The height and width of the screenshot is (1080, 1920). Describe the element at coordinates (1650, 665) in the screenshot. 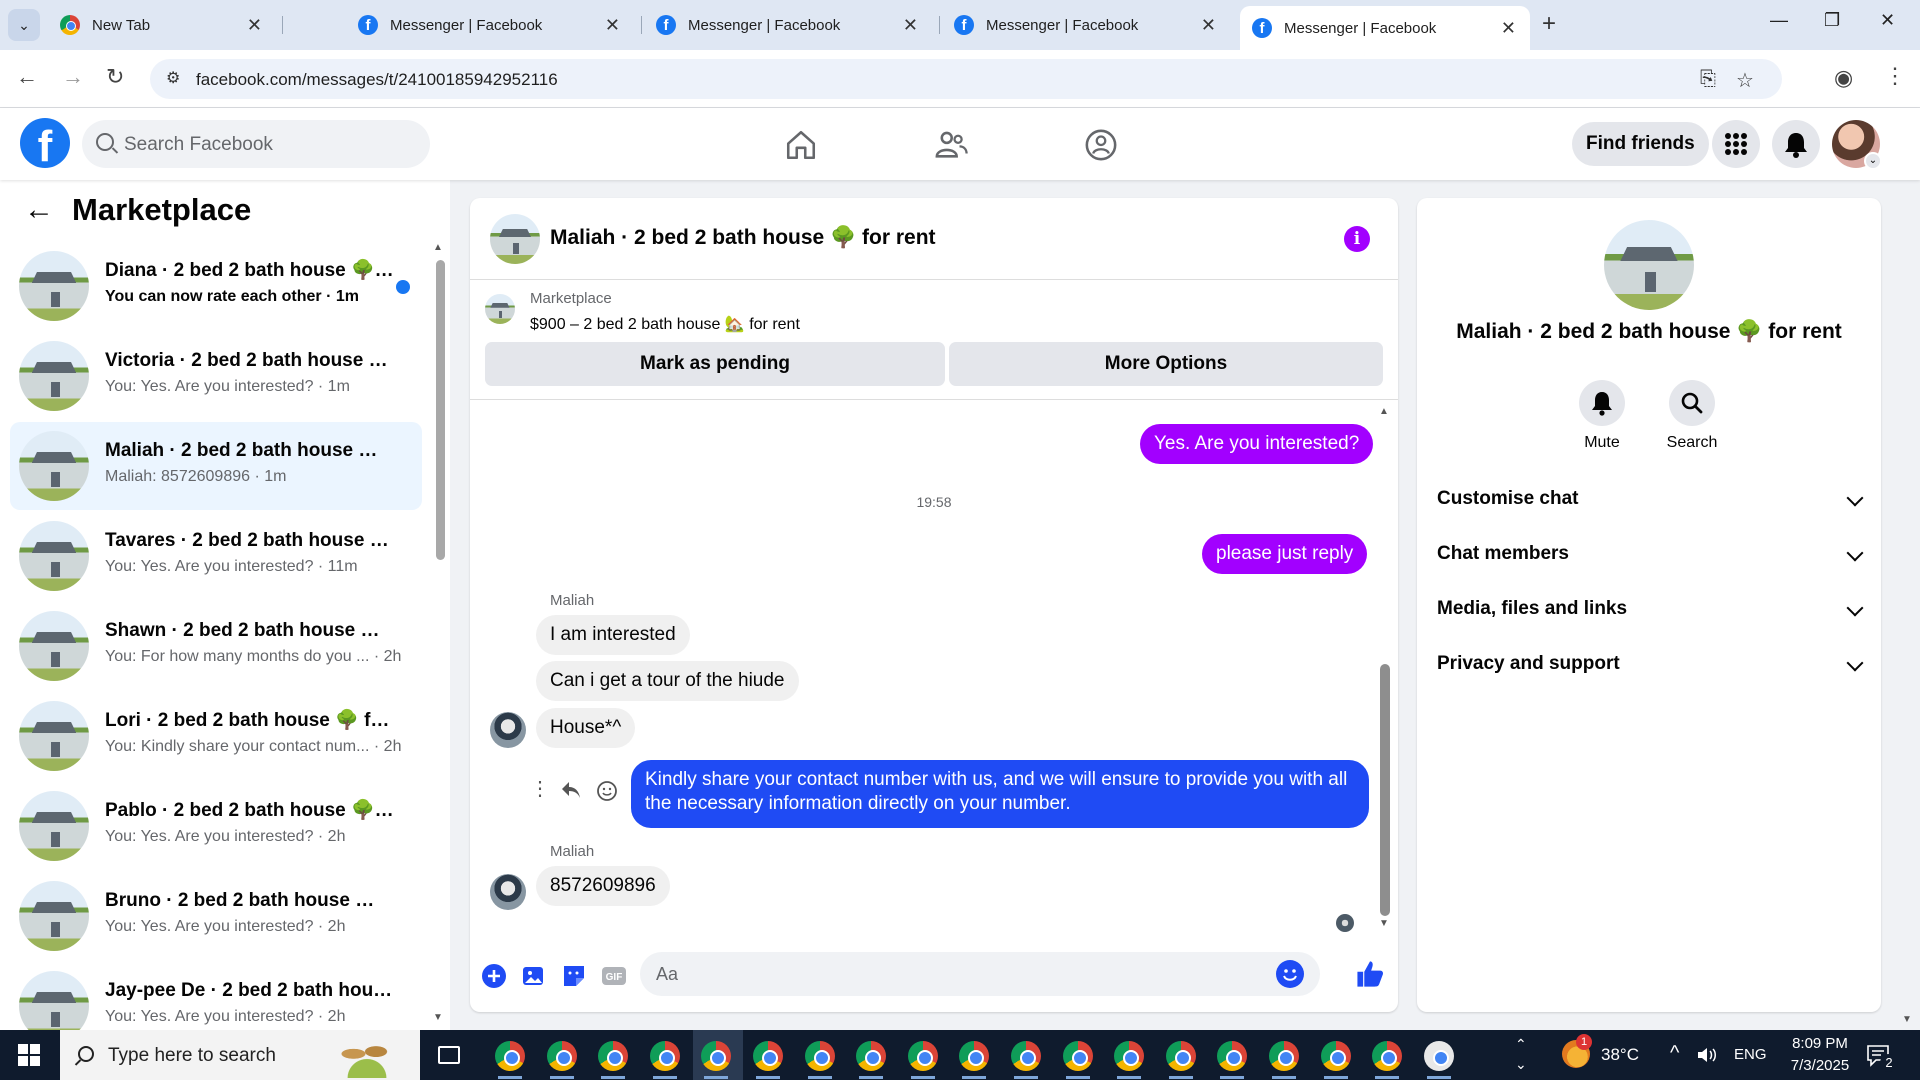

I see `privacy-support-section: Privacy and support` at that location.